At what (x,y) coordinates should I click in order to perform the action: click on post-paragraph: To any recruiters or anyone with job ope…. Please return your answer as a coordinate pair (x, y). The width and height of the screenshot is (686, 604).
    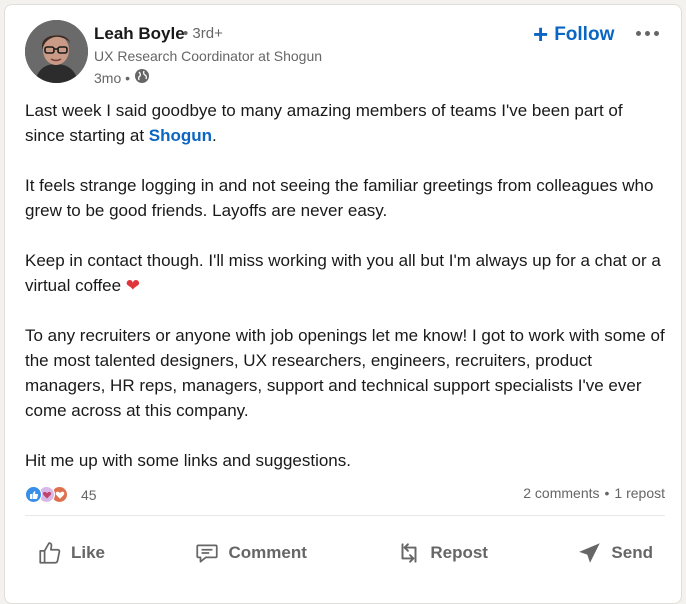
    Looking at the image, I should click on (345, 373).